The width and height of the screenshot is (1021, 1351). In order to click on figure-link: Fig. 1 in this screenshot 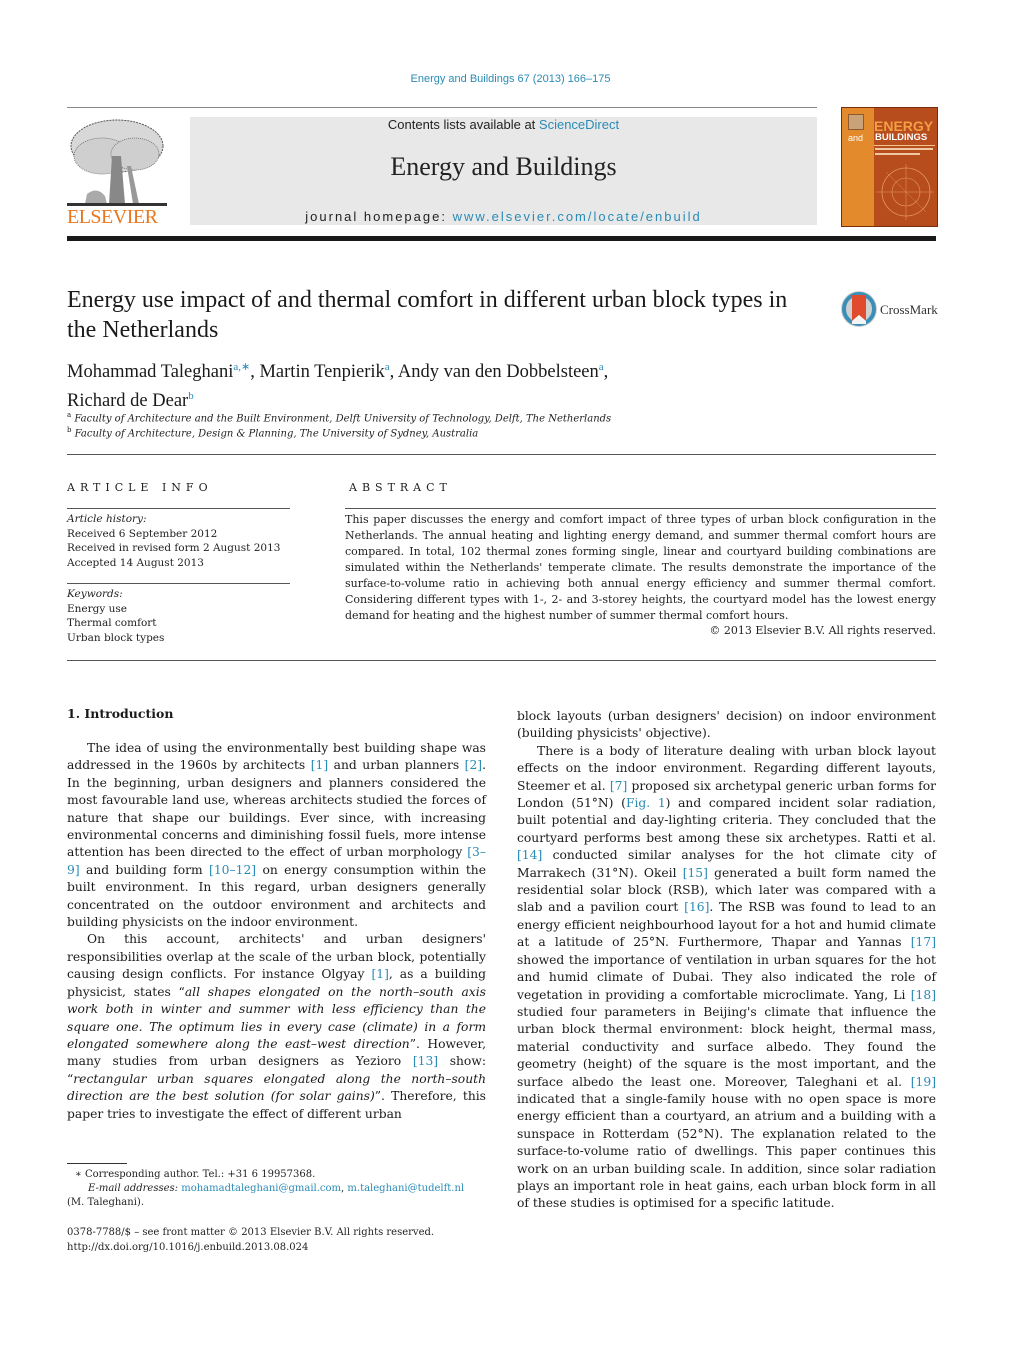, I will do `click(646, 803)`.